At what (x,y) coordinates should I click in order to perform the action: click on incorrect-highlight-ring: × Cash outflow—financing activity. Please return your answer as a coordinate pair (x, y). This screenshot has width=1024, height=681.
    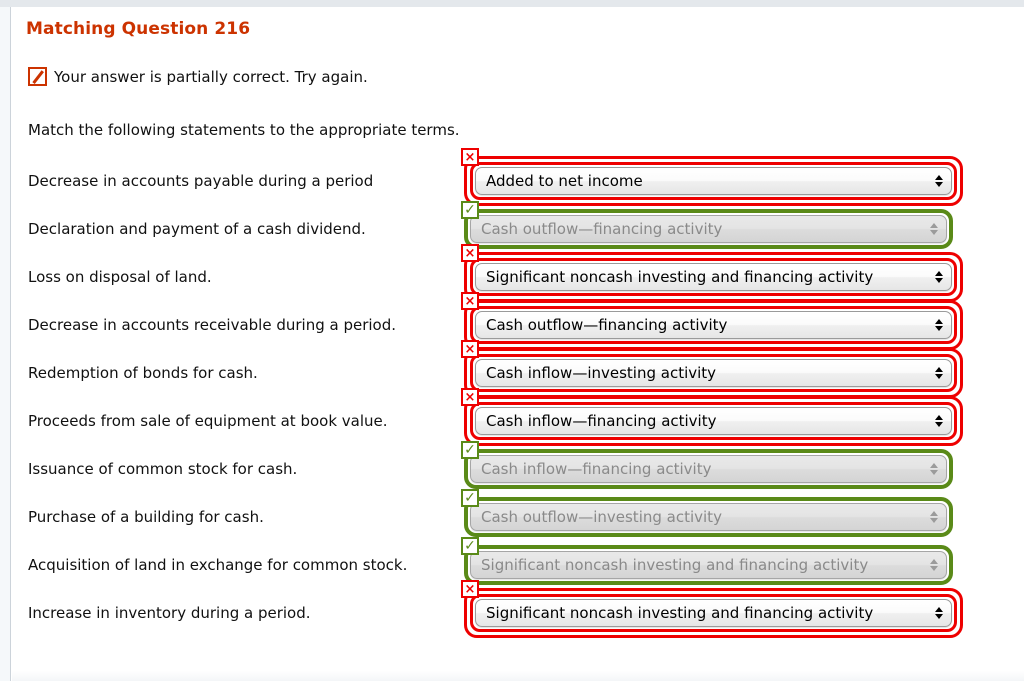
    Looking at the image, I should click on (712, 321).